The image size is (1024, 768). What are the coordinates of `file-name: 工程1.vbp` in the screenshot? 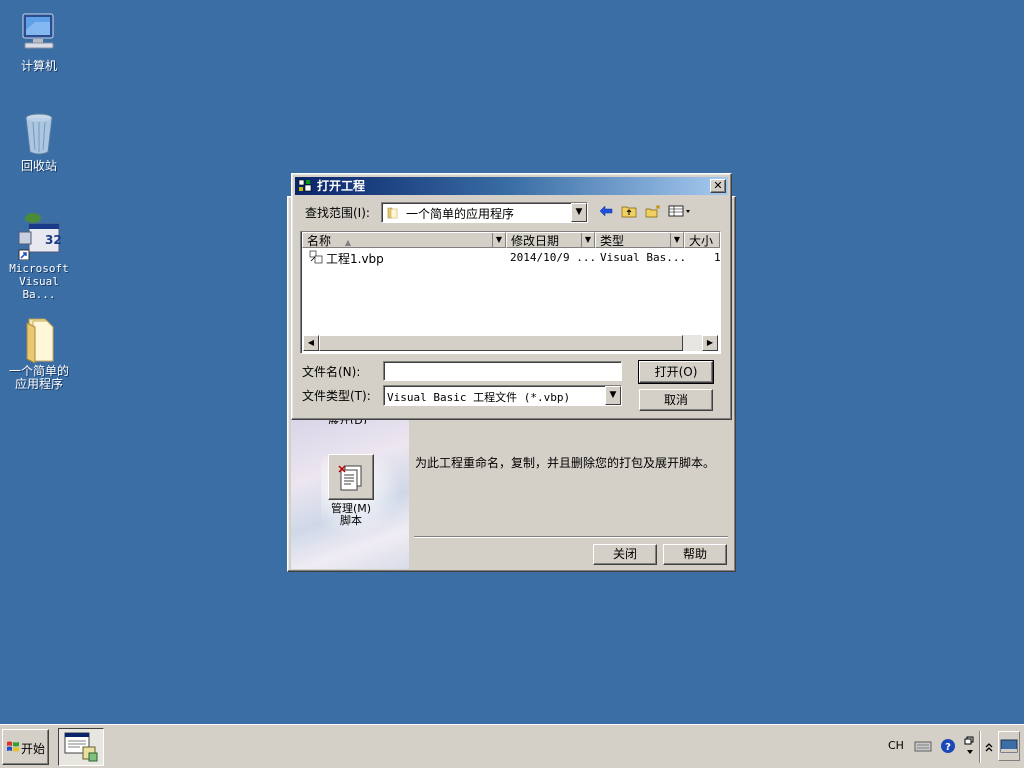 It's located at (355, 259).